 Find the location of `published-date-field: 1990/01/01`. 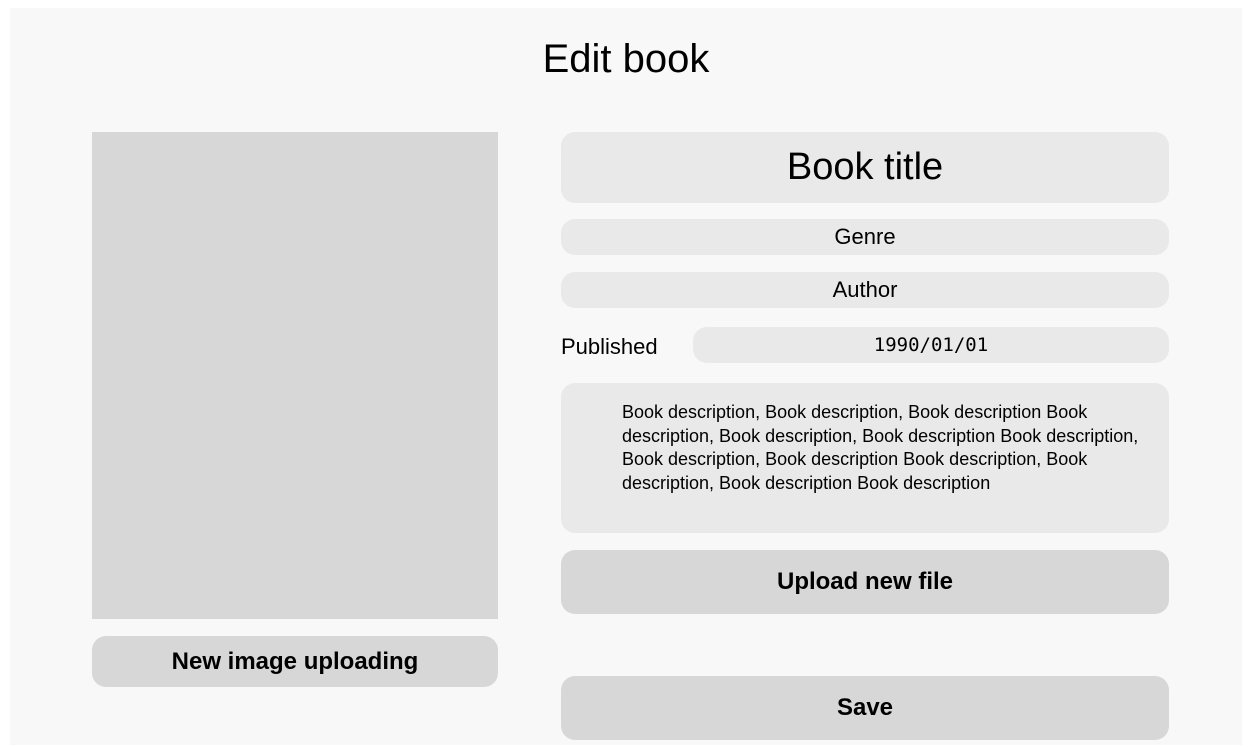

published-date-field: 1990/01/01 is located at coordinates (931, 345).